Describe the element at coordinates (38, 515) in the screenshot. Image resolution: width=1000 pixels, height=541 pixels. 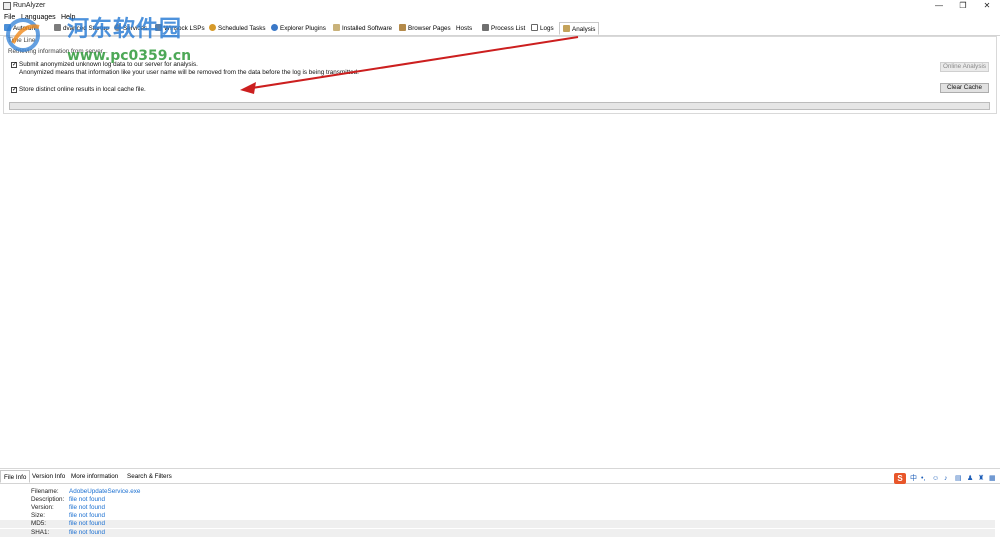
I see `size-key: Size:` at that location.